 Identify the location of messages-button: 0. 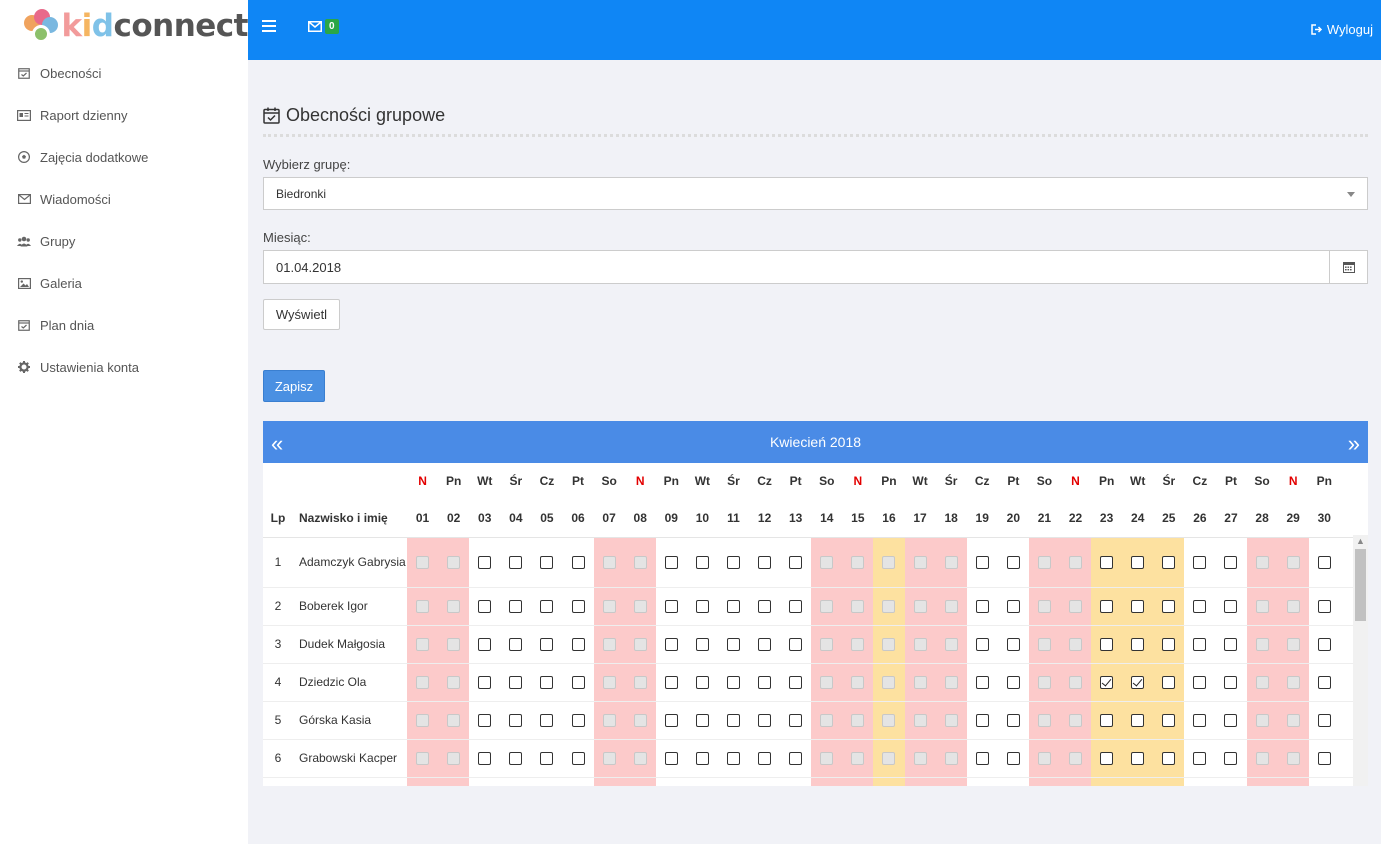
(323, 26).